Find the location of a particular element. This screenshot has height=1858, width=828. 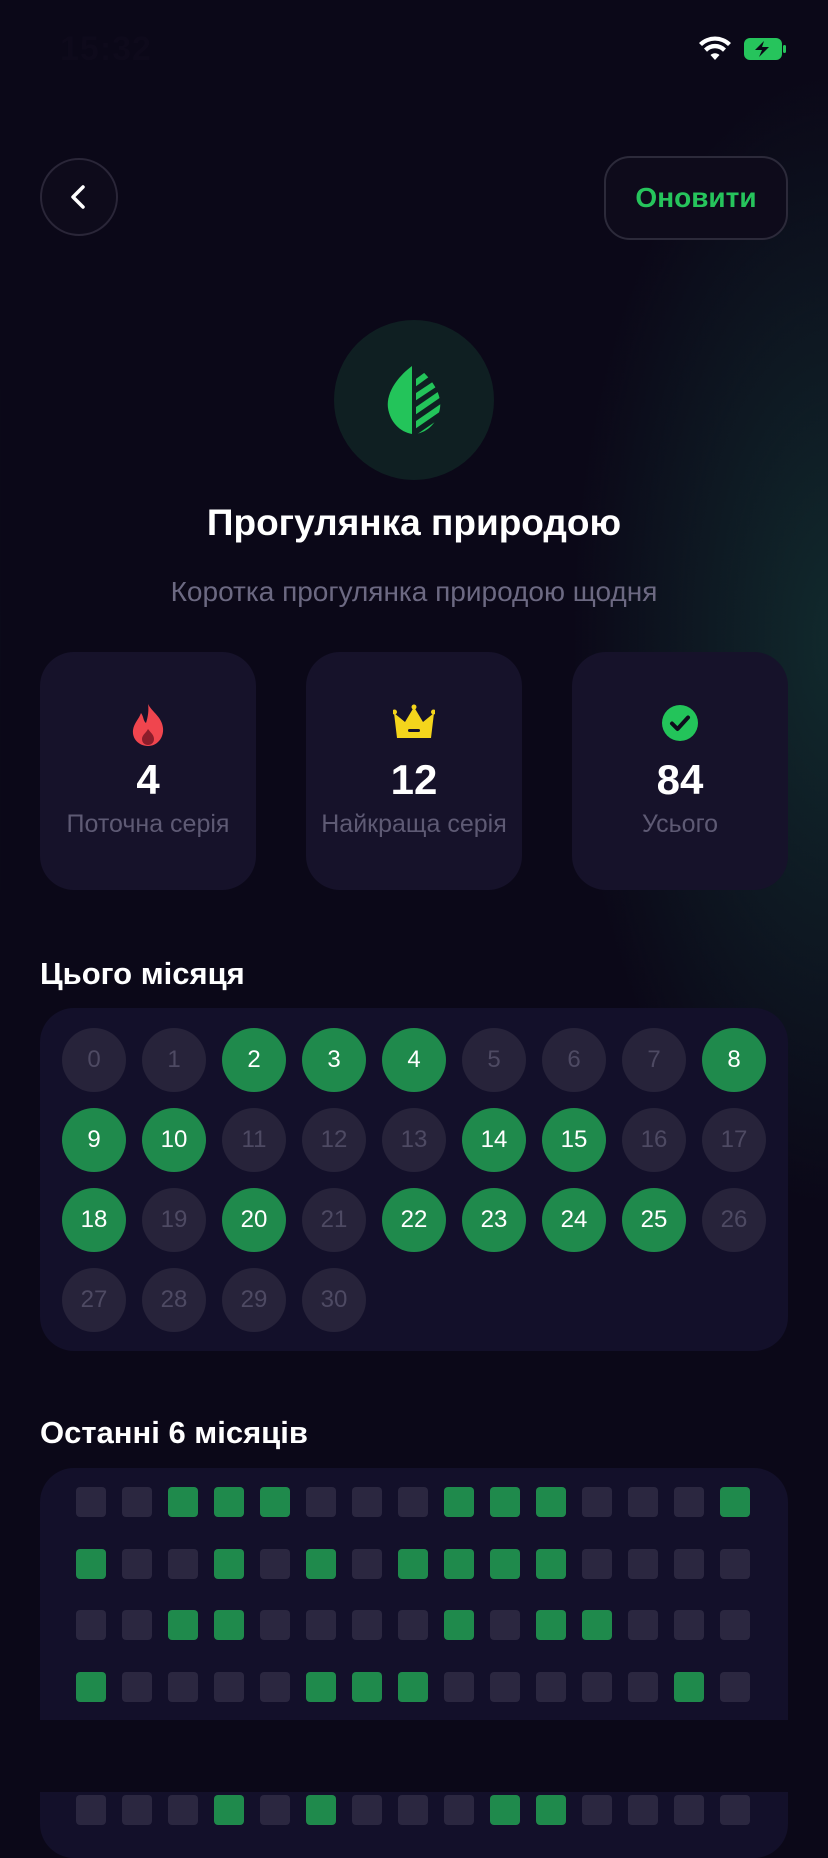

calendar-day: 17 is located at coordinates (734, 1140).